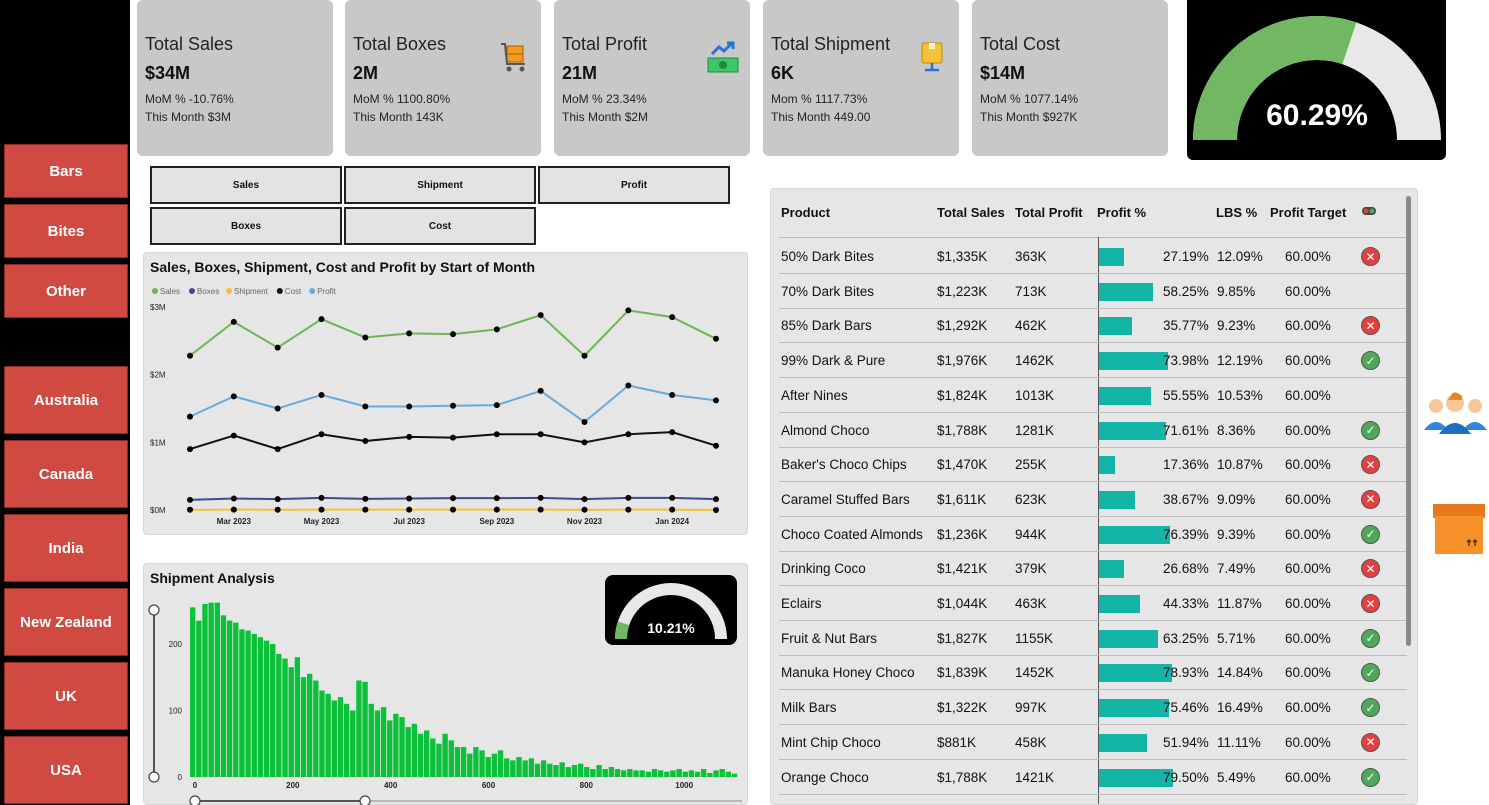  What do you see at coordinates (66, 696) in the screenshot?
I see `country-button-uk: UK` at bounding box center [66, 696].